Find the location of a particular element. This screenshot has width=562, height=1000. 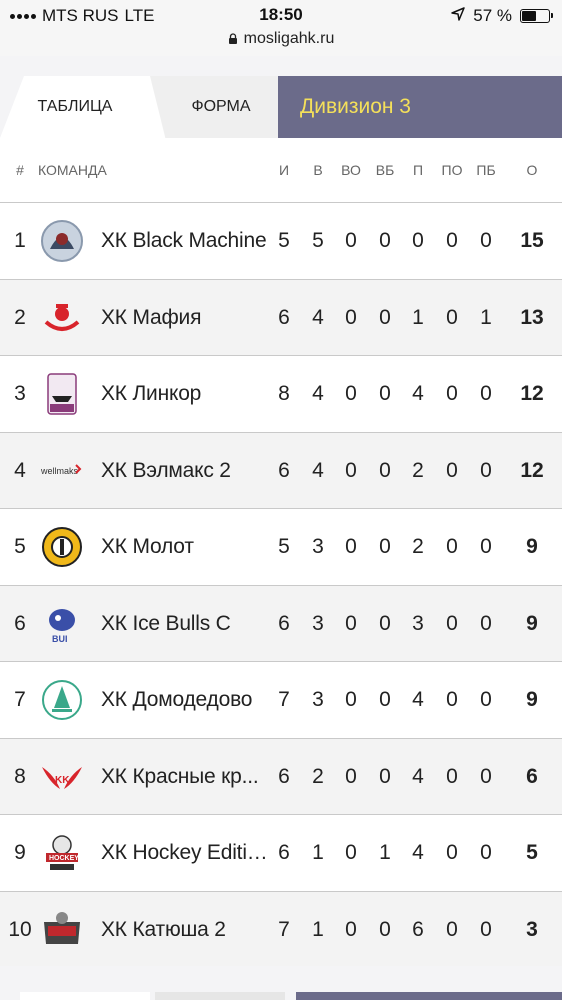

hockey-edition-logo: HOCKEY is located at coordinates (62, 853).